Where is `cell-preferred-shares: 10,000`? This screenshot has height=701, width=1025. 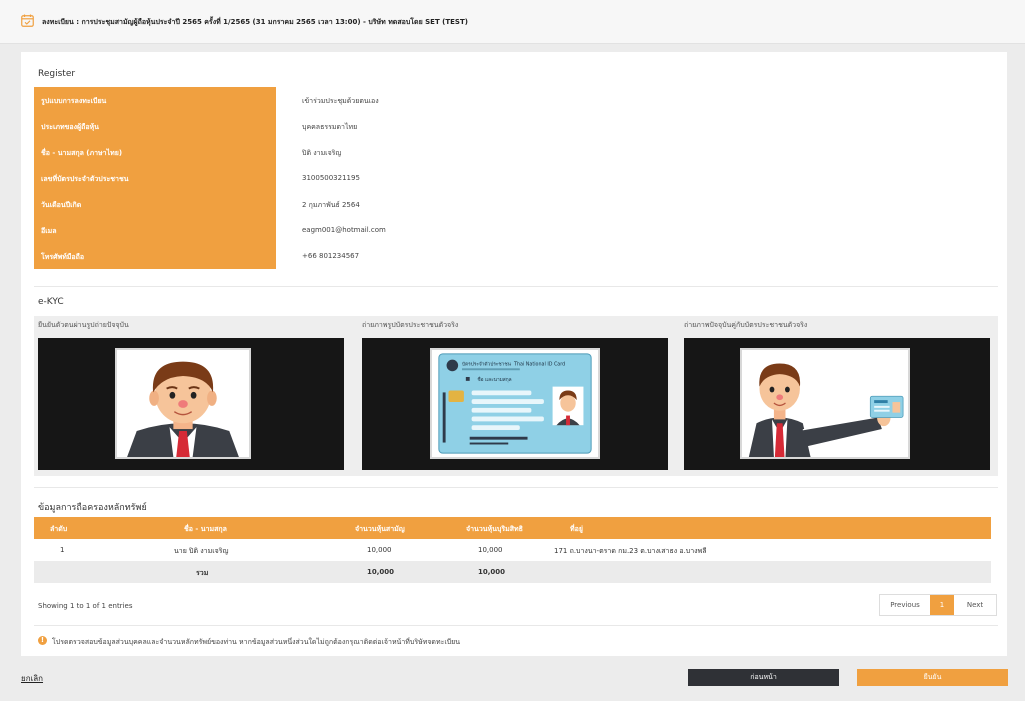
cell-preferred-shares: 10,000 is located at coordinates (490, 550).